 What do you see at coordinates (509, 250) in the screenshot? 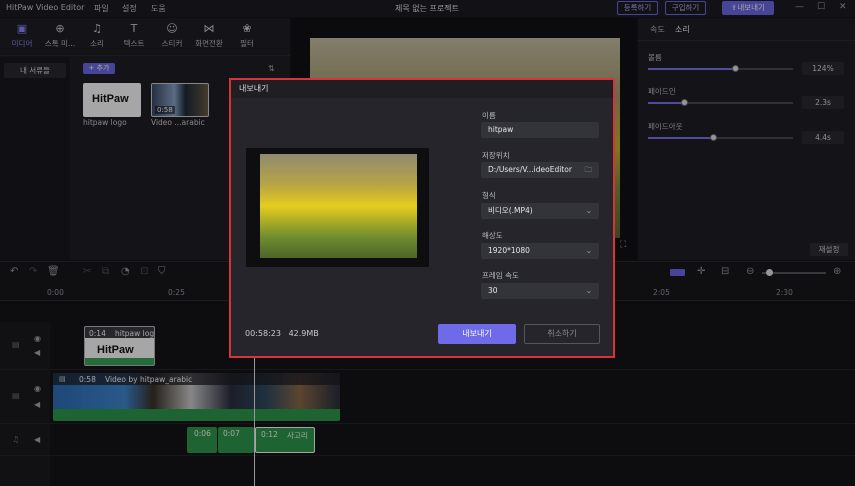
I see `resolution-value: 1920*1080` at bounding box center [509, 250].